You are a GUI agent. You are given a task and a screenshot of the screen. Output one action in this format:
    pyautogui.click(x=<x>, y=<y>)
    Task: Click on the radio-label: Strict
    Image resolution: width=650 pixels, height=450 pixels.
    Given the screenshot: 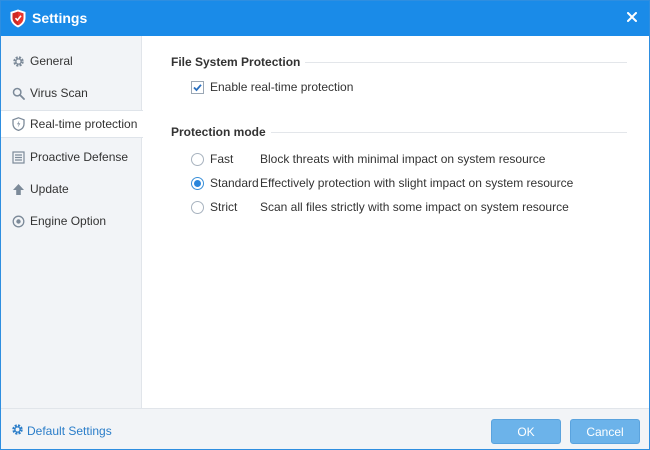 What is the action you would take?
    pyautogui.click(x=224, y=207)
    